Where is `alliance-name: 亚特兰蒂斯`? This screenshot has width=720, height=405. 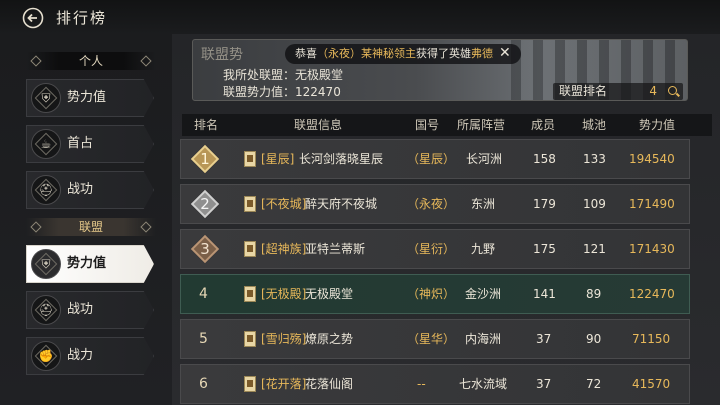 alliance-name: 亚特兰蒂斯 is located at coordinates (335, 249).